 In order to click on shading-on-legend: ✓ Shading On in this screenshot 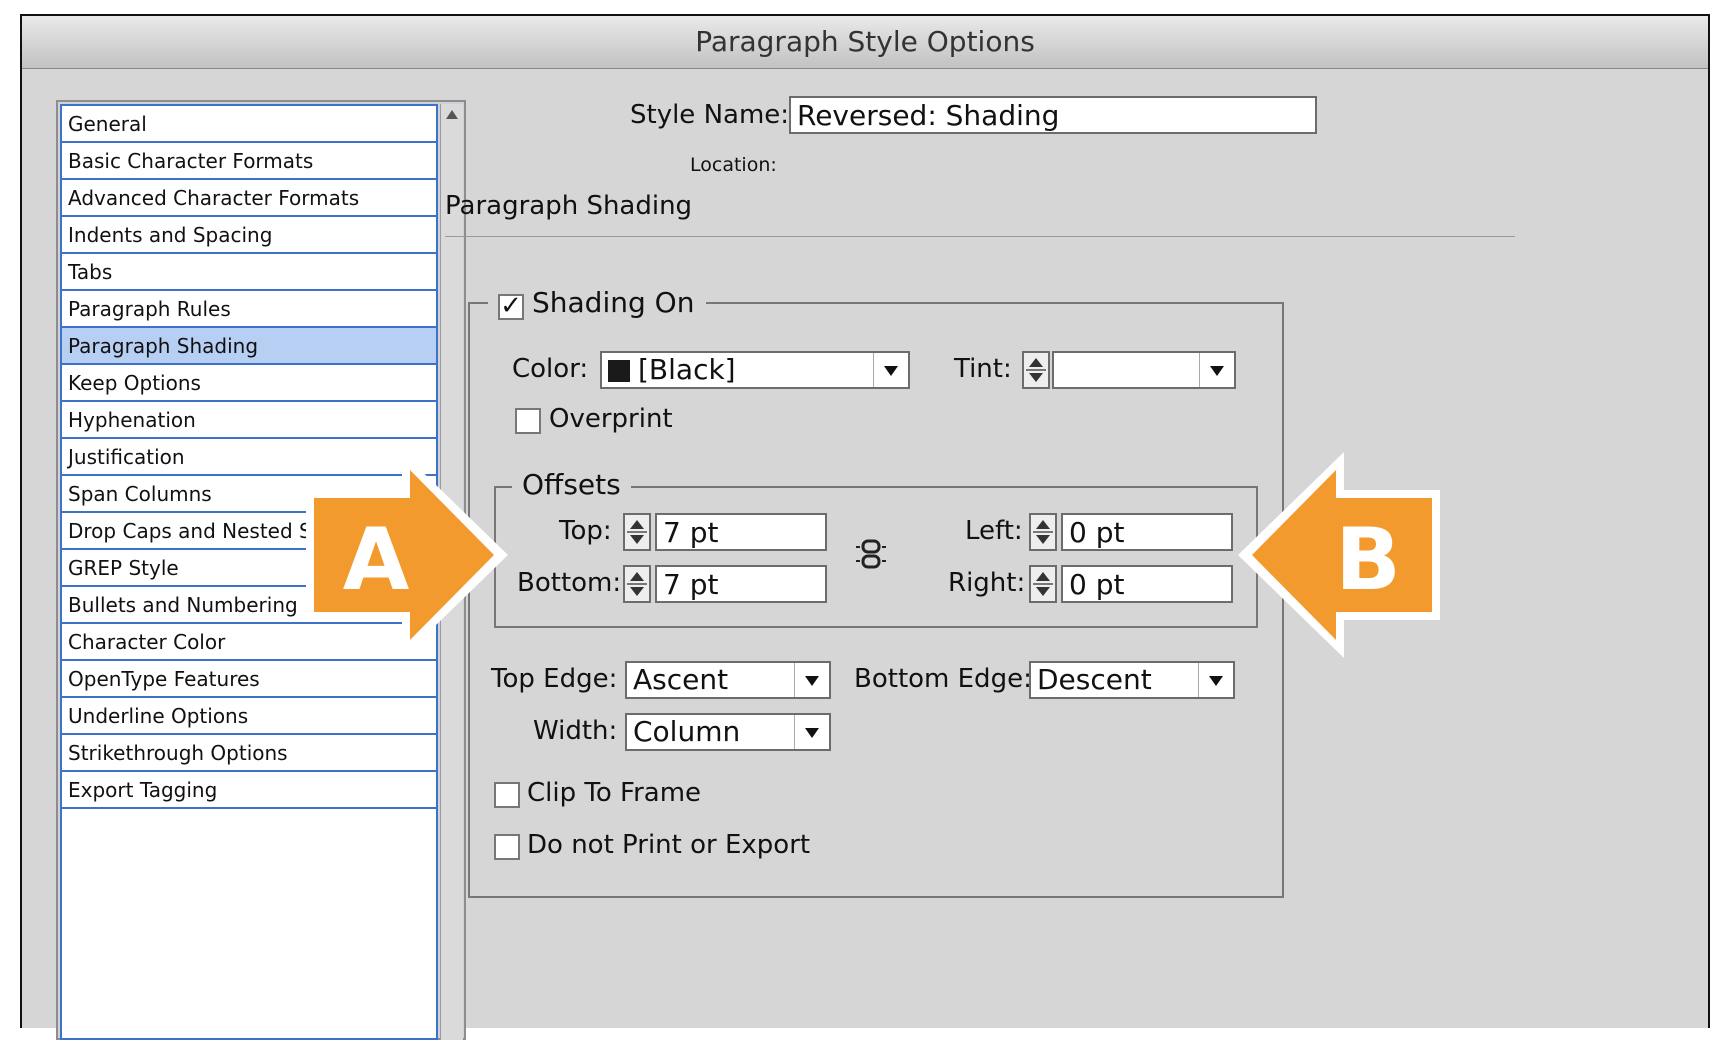, I will do `click(597, 304)`.